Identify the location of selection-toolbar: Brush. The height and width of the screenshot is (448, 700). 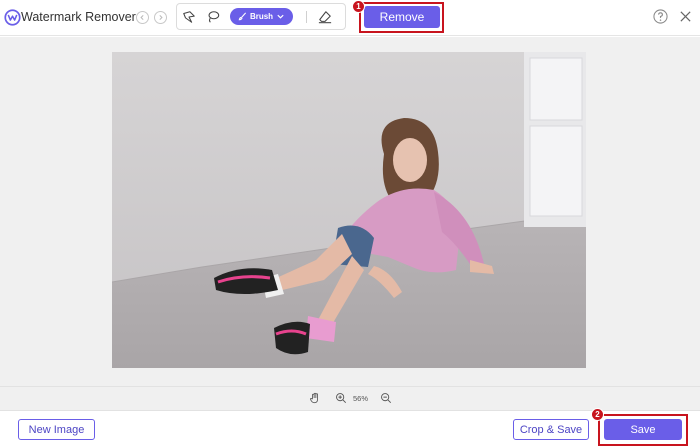
(261, 16).